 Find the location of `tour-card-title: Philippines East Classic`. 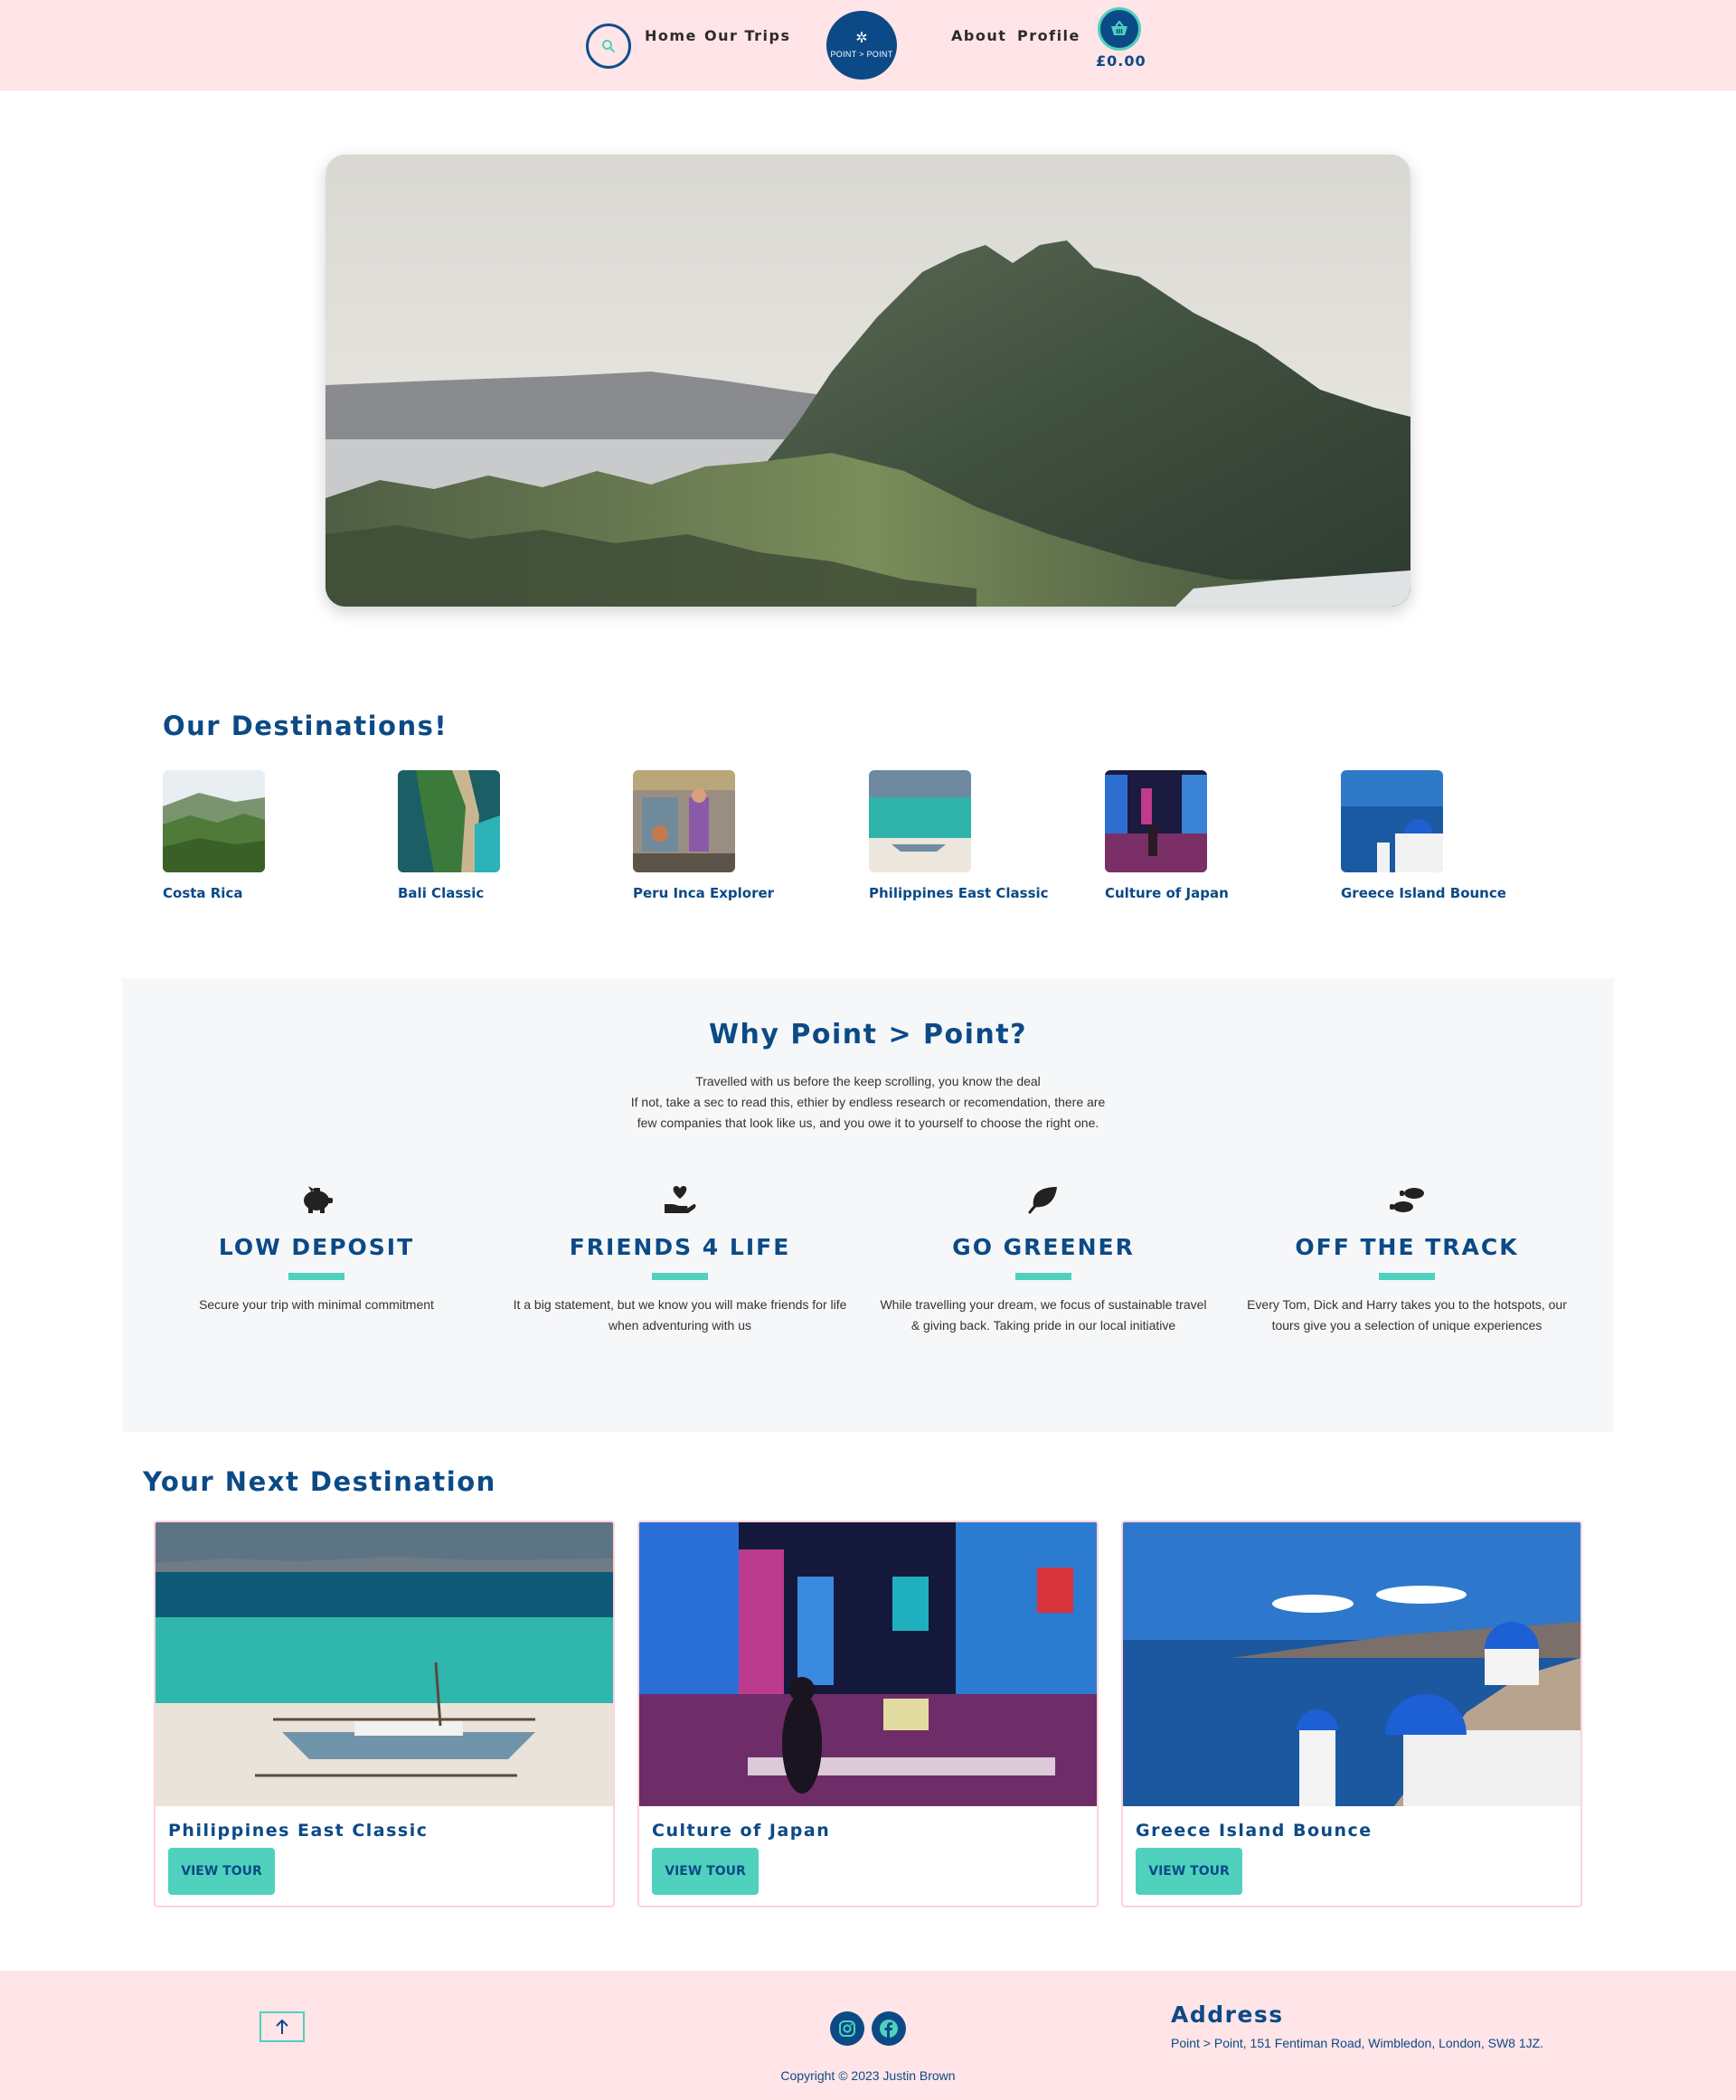

tour-card-title: Philippines East Classic is located at coordinates (299, 1831).